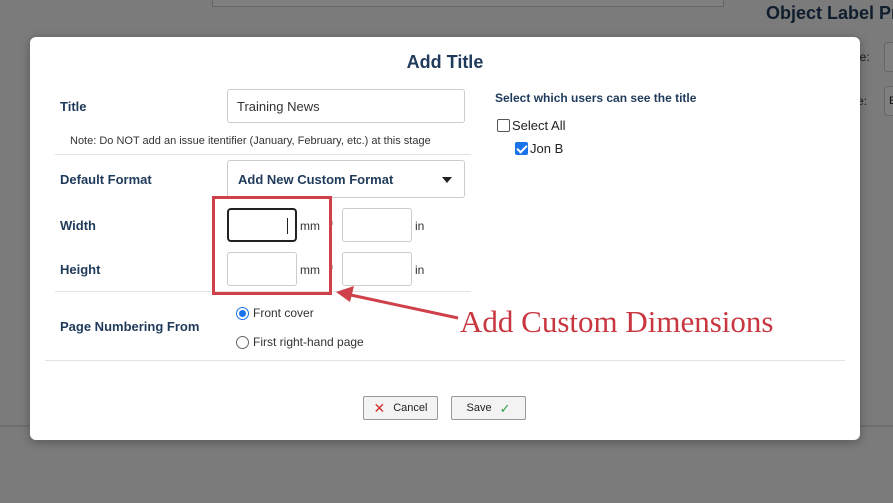  I want to click on annotation-arrow-head, so click(345, 294).